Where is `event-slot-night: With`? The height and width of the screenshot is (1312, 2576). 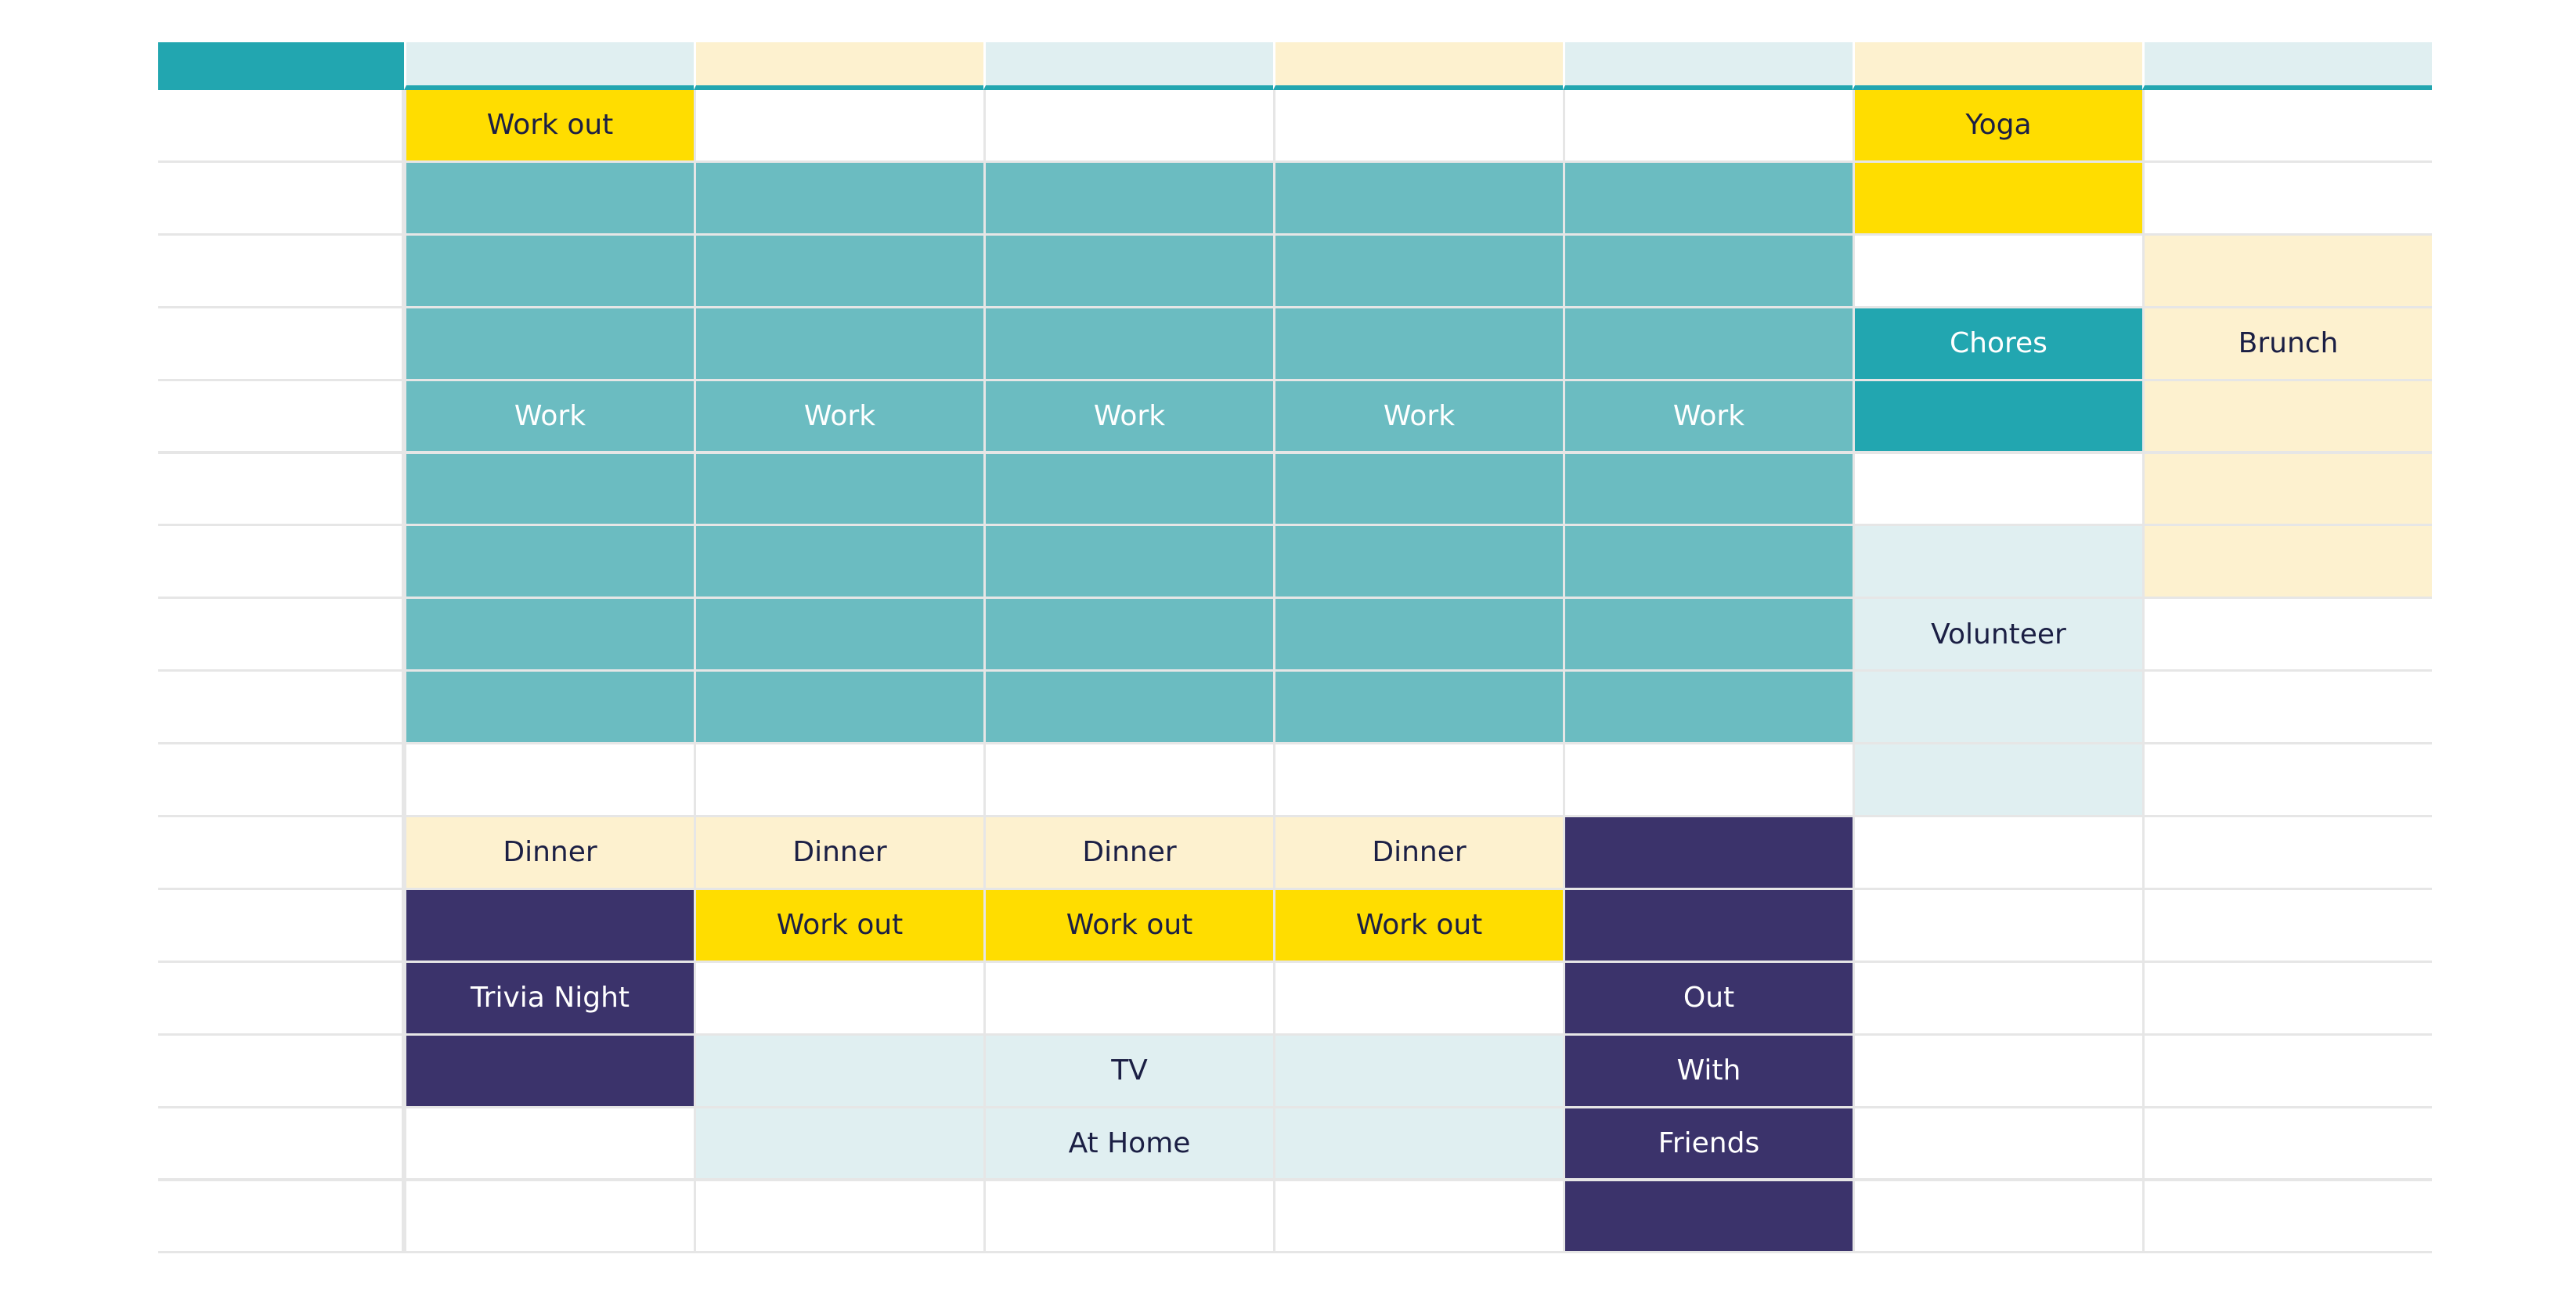
event-slot-night: With is located at coordinates (1709, 1070).